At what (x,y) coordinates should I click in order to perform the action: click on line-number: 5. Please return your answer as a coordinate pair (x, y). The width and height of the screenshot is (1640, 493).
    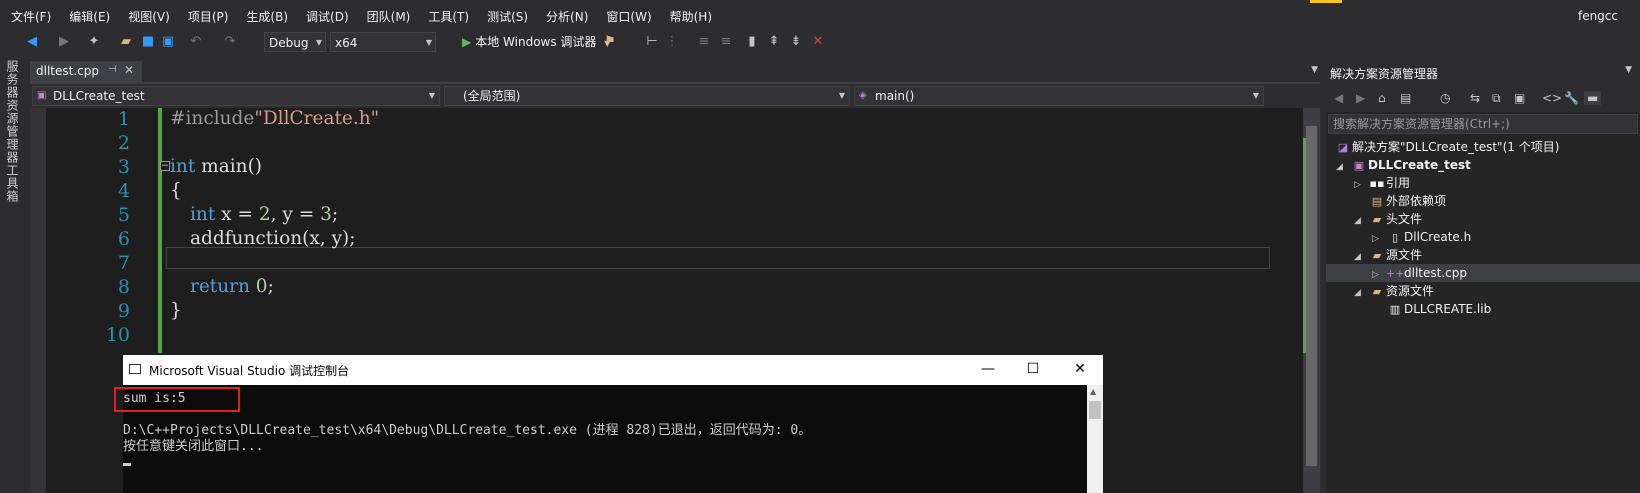
    Looking at the image, I should click on (123, 215).